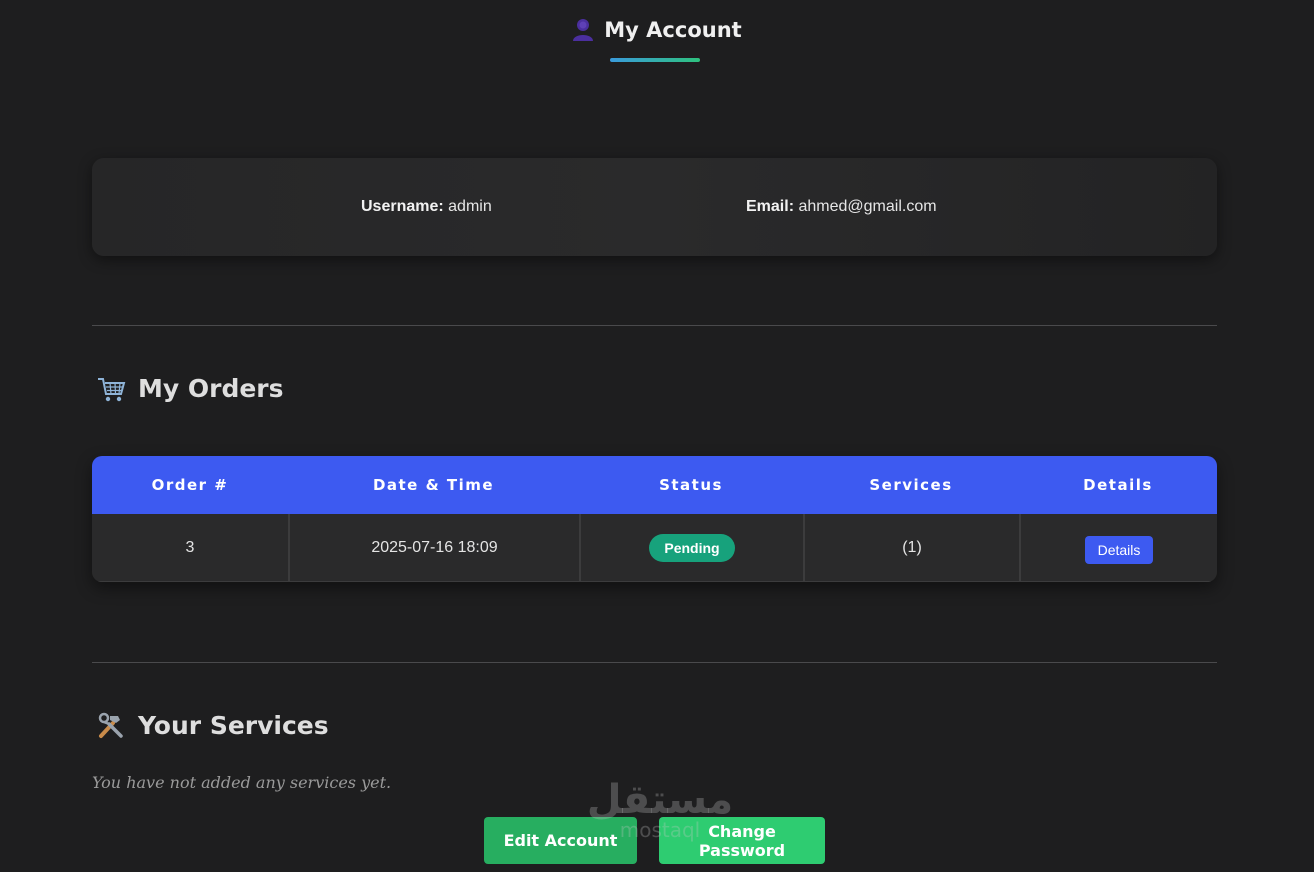 Image resolution: width=1314 pixels, height=872 pixels. Describe the element at coordinates (233, 725) in the screenshot. I see `services-title: Your Services` at that location.